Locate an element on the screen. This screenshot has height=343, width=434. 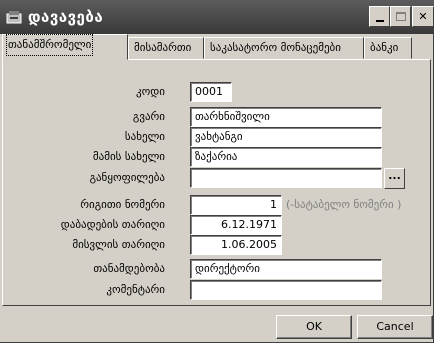
minimize-icon is located at coordinates (379, 20).